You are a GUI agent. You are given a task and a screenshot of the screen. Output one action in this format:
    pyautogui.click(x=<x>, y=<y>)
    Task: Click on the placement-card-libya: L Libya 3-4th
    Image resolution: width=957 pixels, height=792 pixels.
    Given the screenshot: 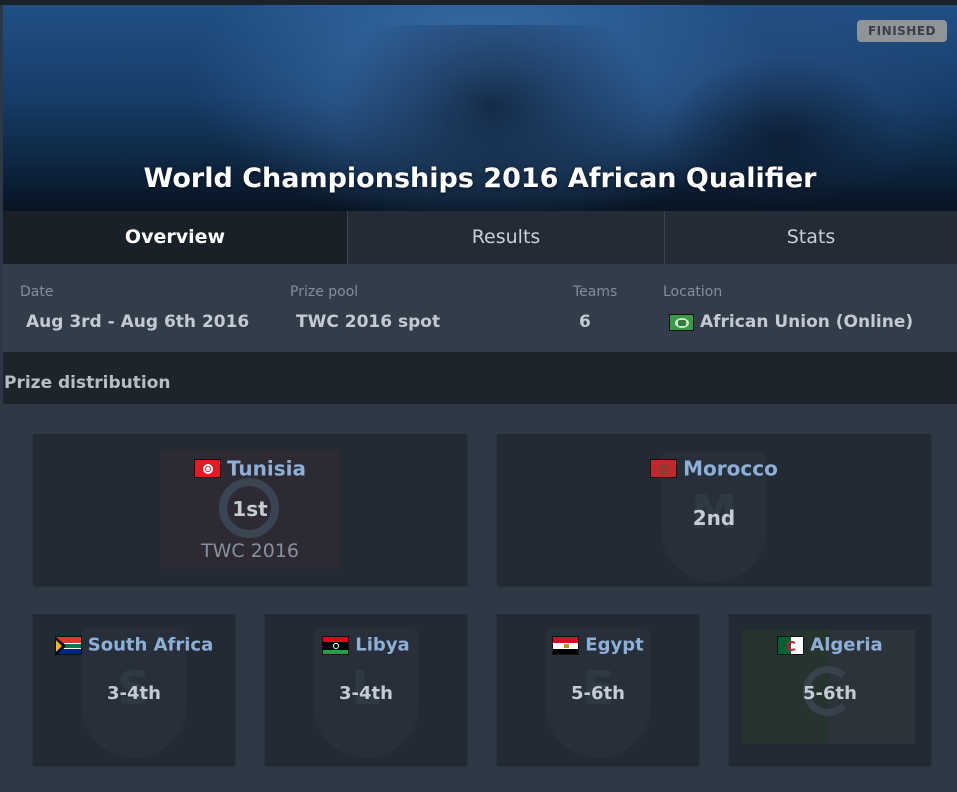 What is the action you would take?
    pyautogui.click(x=366, y=689)
    